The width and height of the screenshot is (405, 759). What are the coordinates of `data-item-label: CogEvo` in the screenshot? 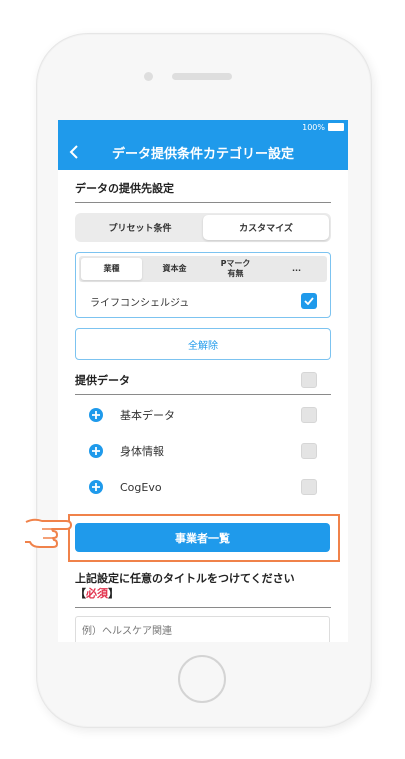 It's located at (141, 487).